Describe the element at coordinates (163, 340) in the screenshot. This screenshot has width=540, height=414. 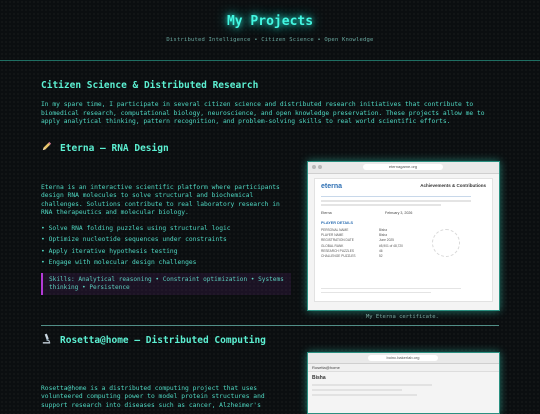
I see `rosetta-title: Rosetta@home — Distributed Computing` at that location.